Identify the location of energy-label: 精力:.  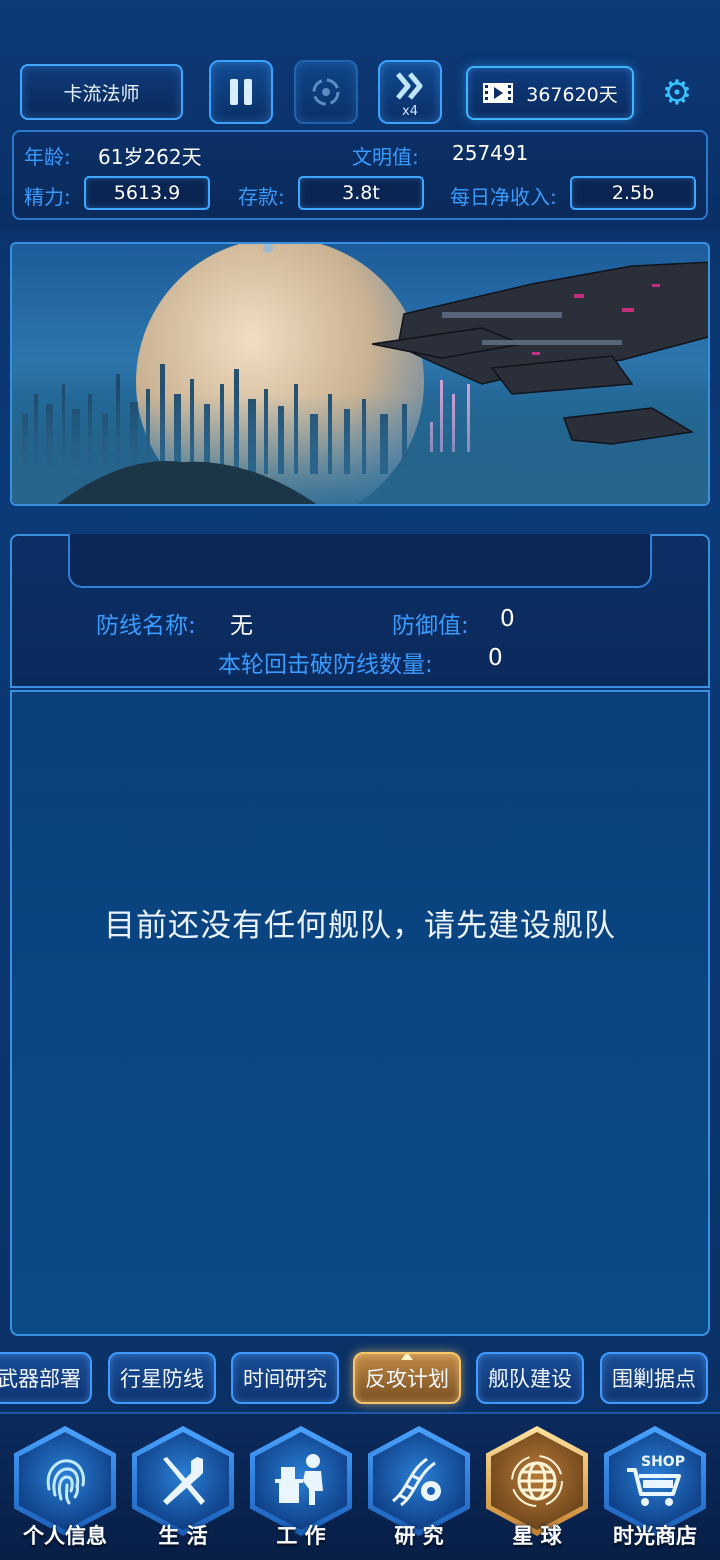
(47, 197).